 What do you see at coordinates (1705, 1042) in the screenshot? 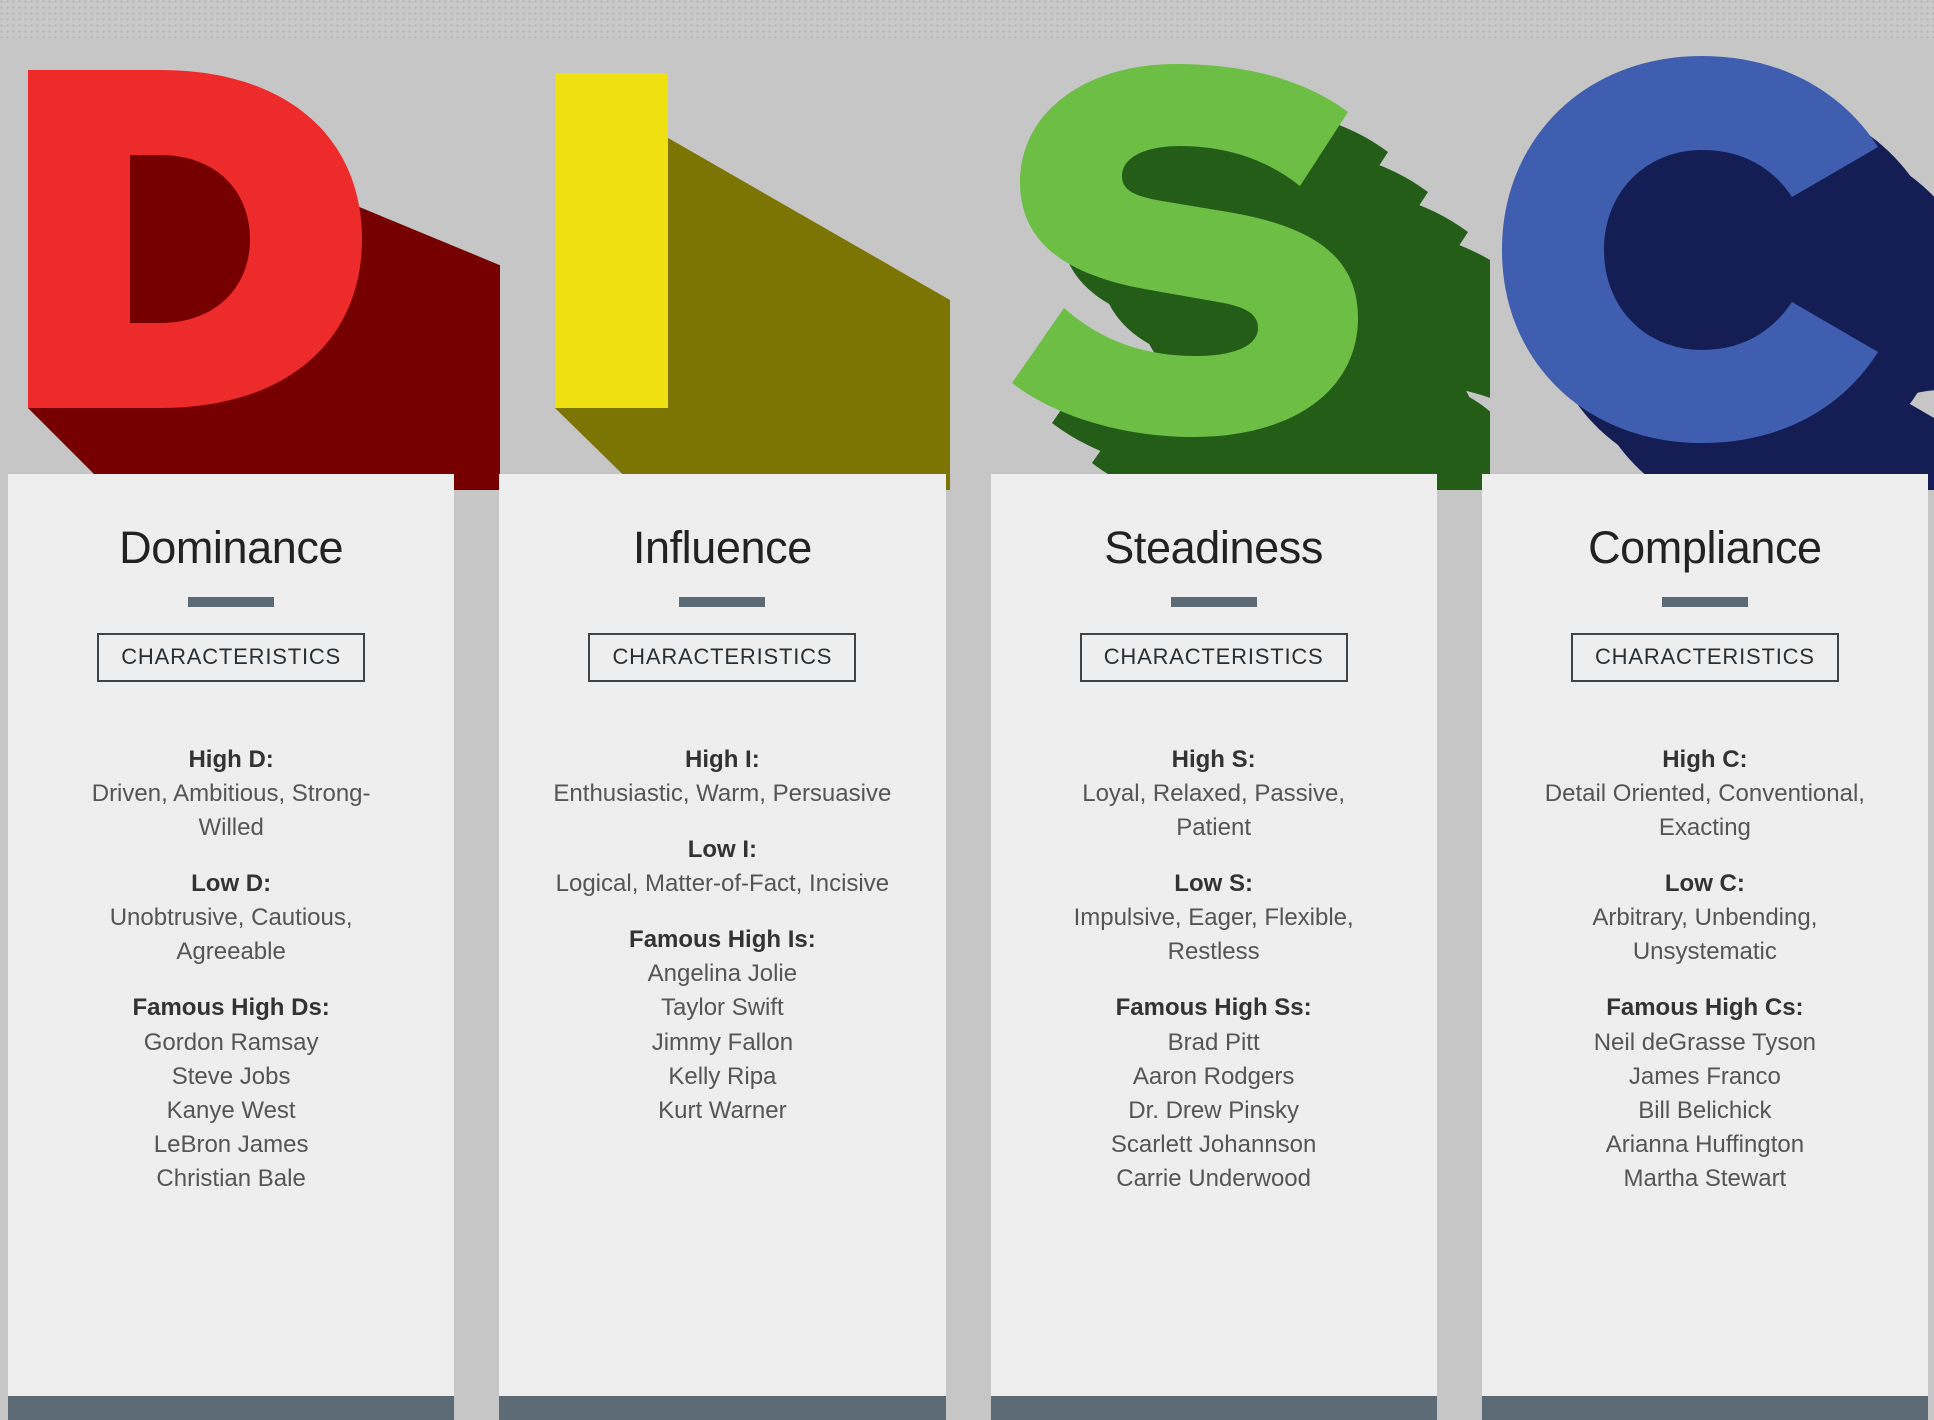
I see `list-item: Neil deGrasse Tyson` at bounding box center [1705, 1042].